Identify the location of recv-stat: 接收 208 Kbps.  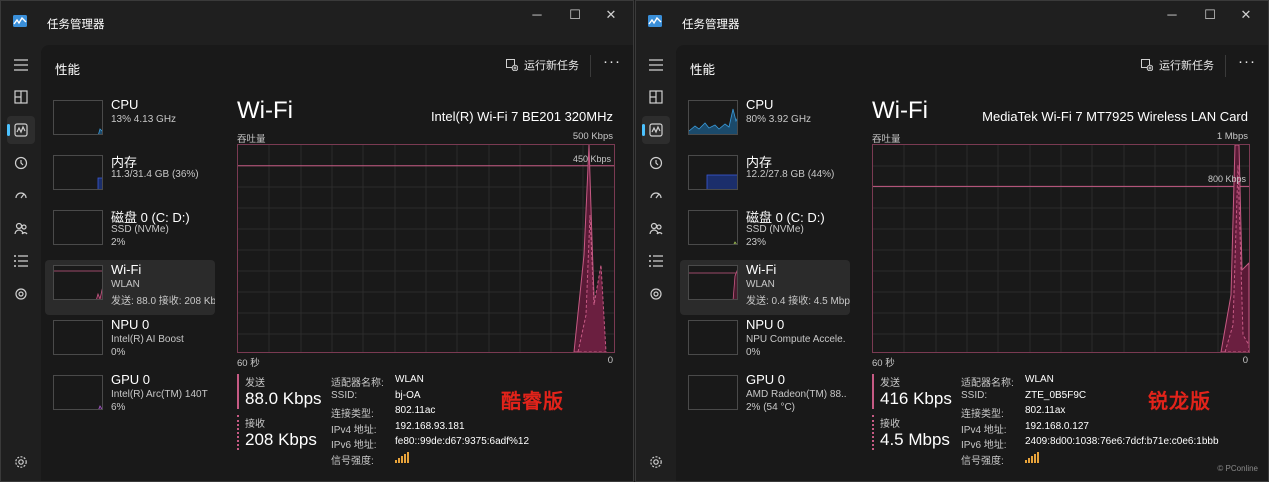
(277, 432).